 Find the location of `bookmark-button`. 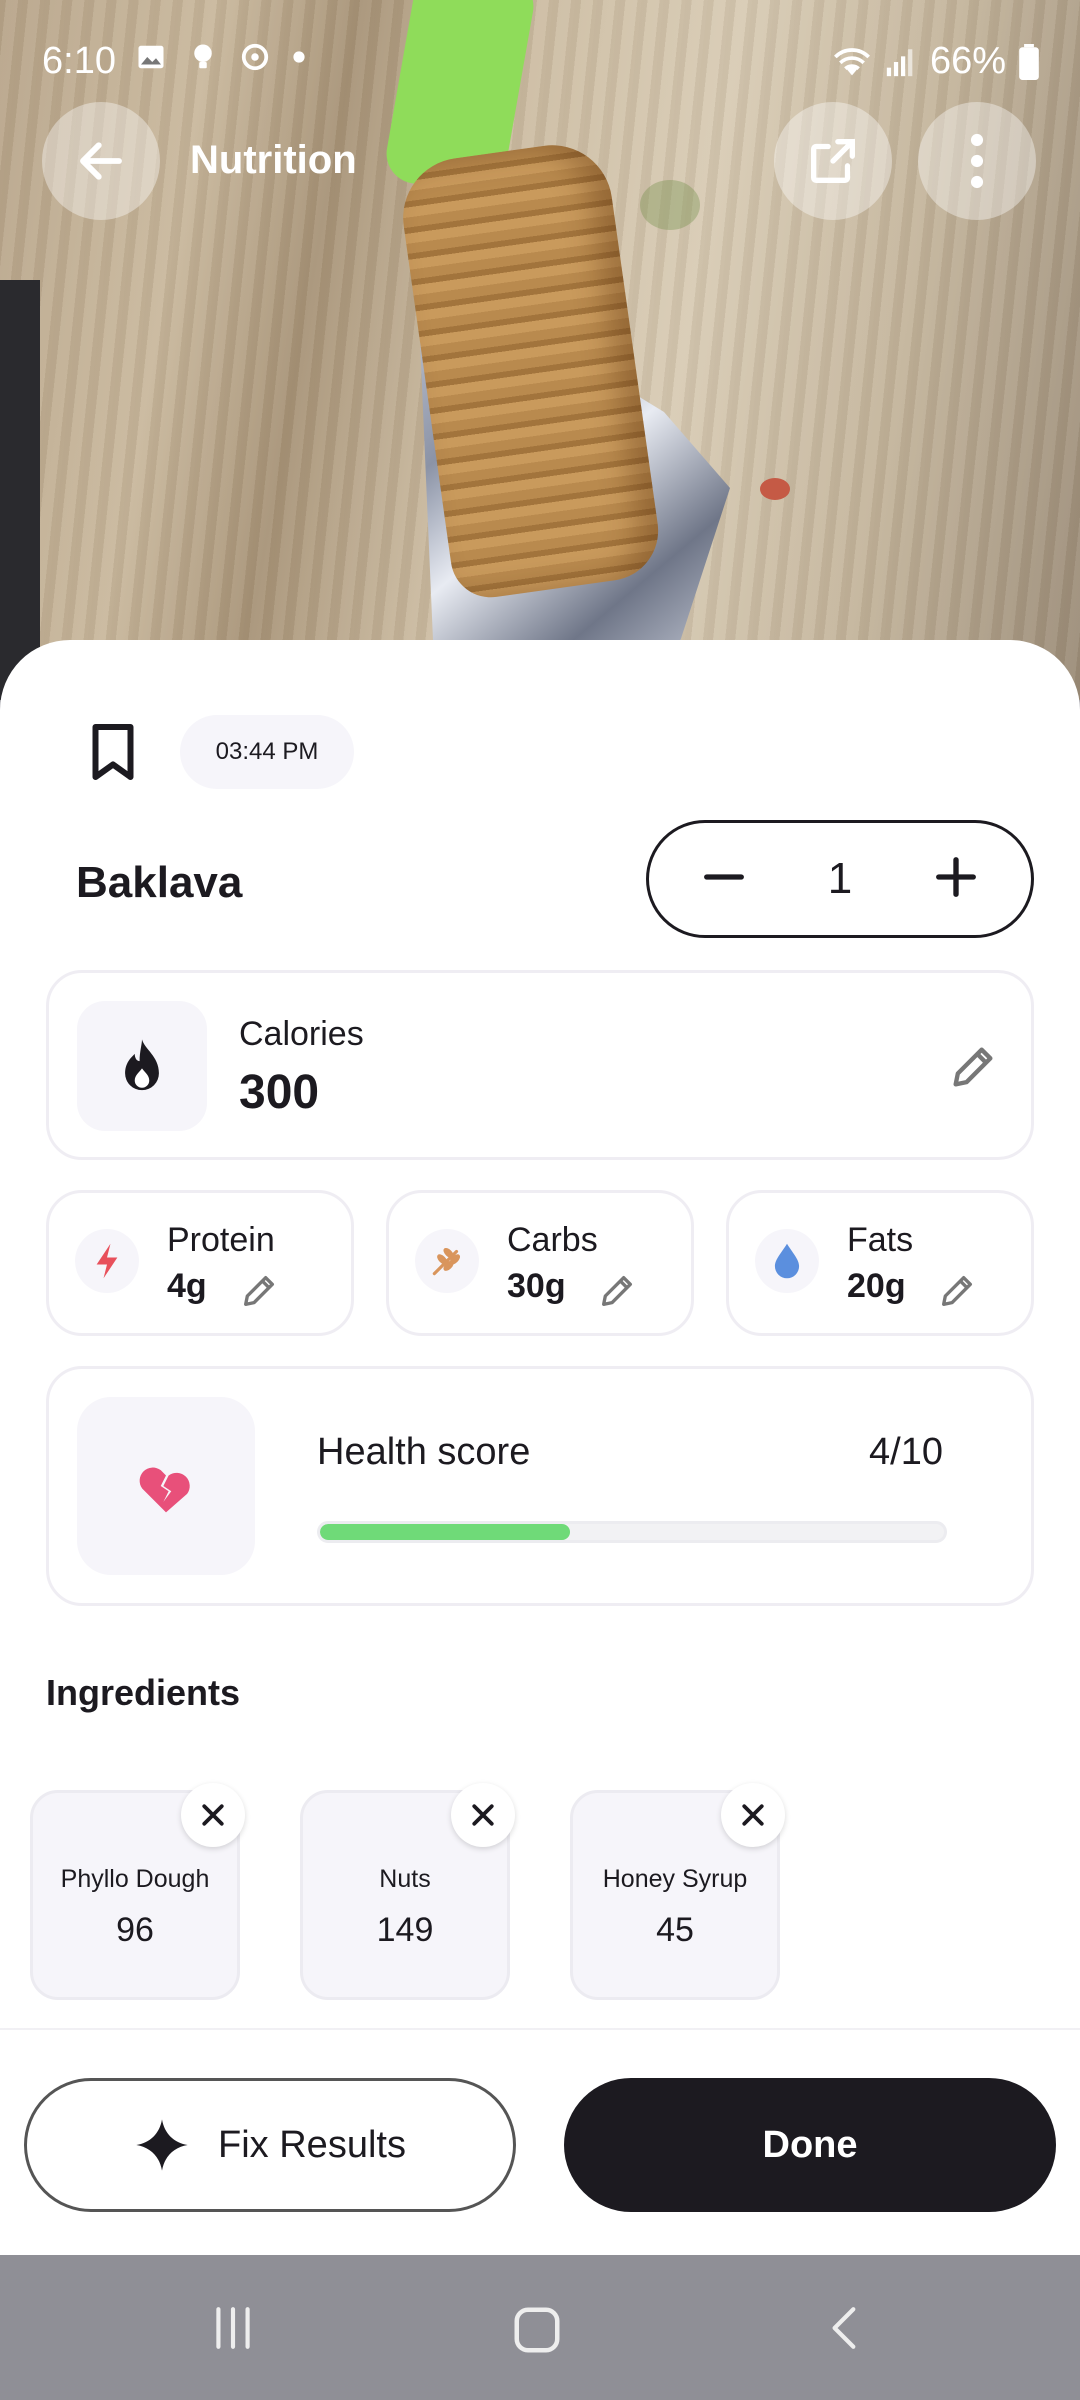

bookmark-button is located at coordinates (113, 754).